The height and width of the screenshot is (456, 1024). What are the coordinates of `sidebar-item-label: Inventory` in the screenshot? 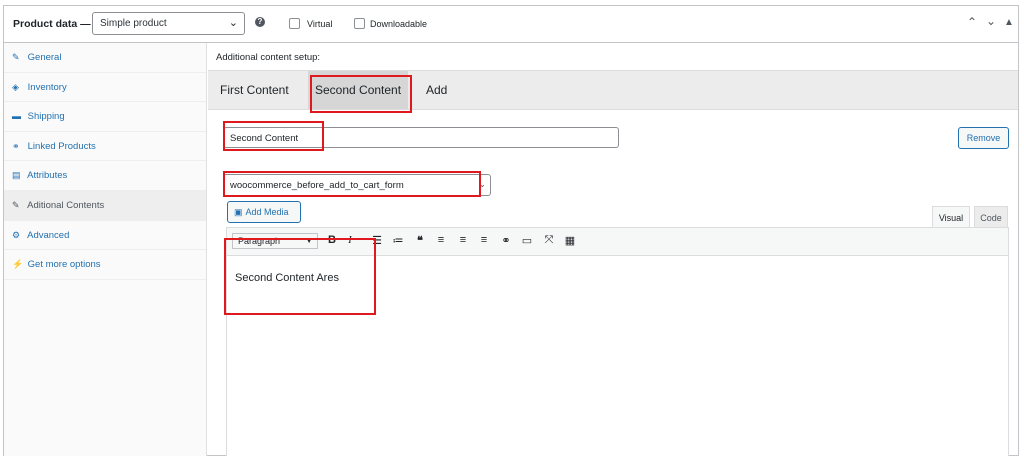 It's located at (47, 87).